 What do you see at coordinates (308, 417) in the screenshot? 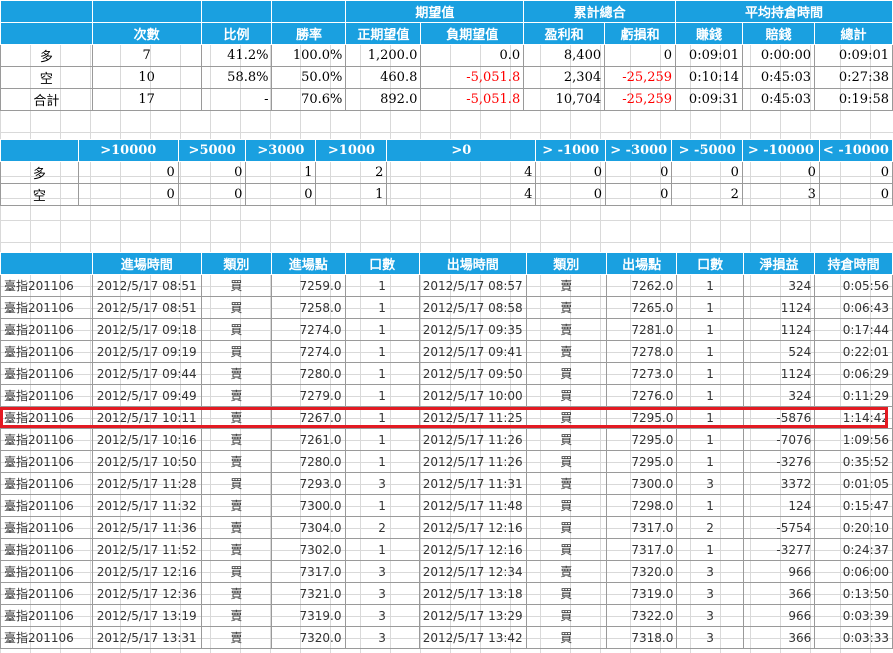
I see `trade-cell-entry-price: 7267.0` at bounding box center [308, 417].